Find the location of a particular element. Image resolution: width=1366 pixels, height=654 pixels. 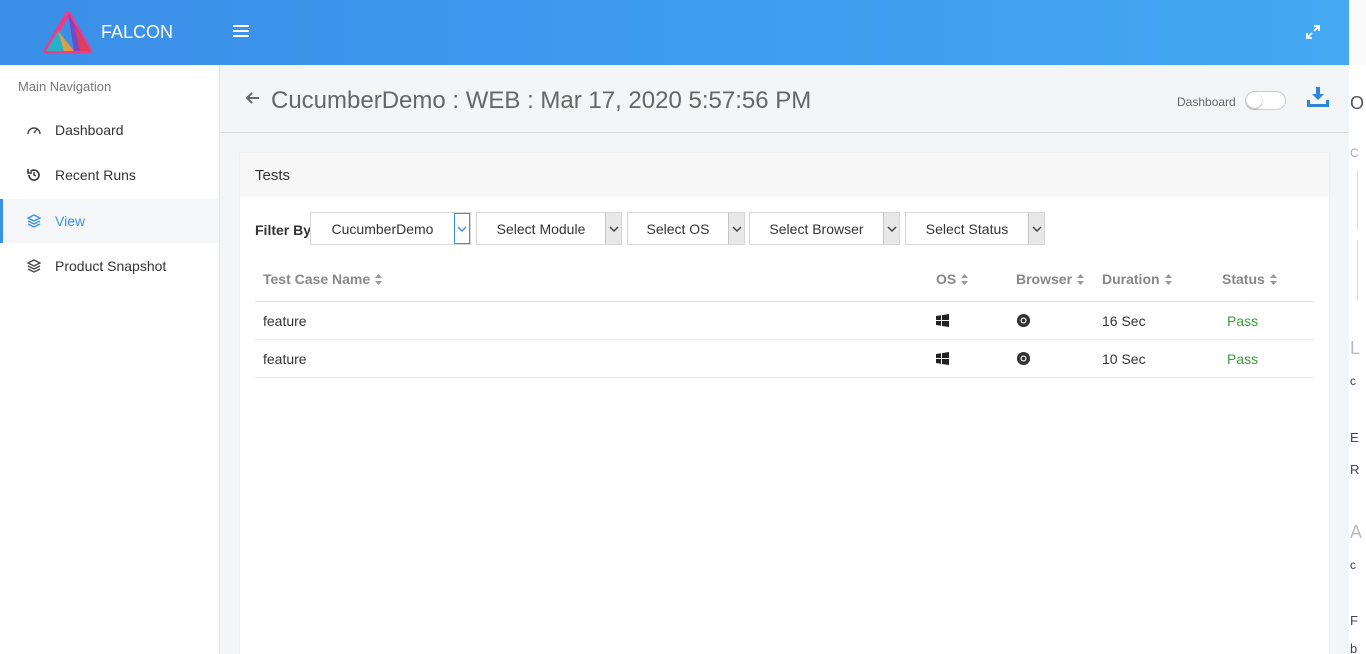

gauge-icon is located at coordinates (34, 131).